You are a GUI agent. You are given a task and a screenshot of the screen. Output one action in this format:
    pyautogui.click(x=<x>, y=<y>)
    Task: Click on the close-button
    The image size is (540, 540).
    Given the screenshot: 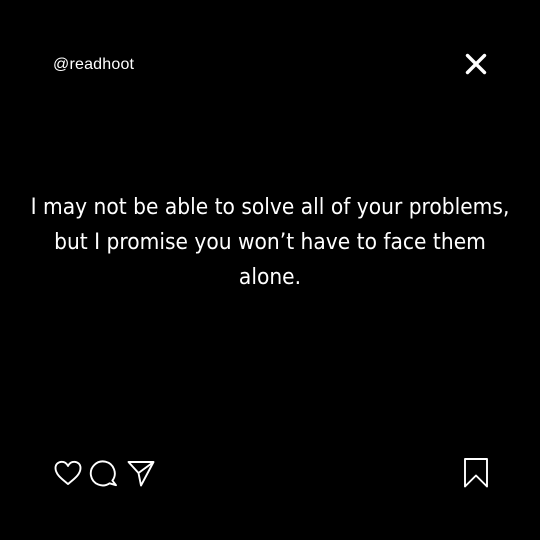 What is the action you would take?
    pyautogui.click(x=476, y=64)
    